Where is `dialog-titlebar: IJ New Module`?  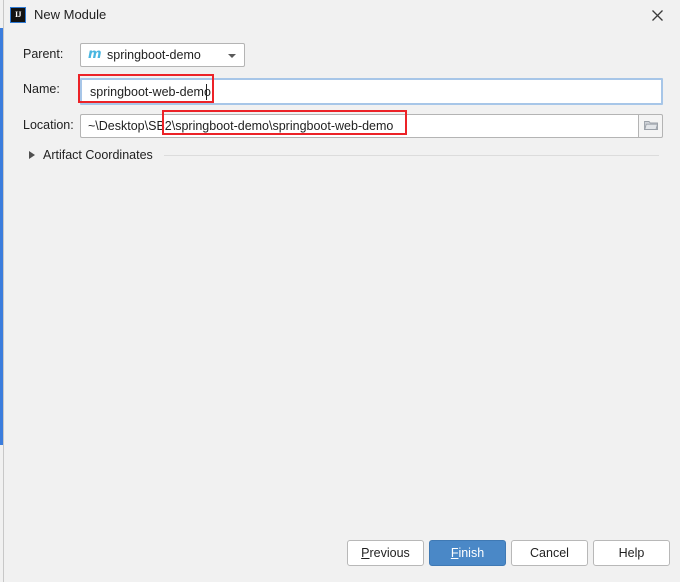 dialog-titlebar: IJ New Module is located at coordinates (342, 15).